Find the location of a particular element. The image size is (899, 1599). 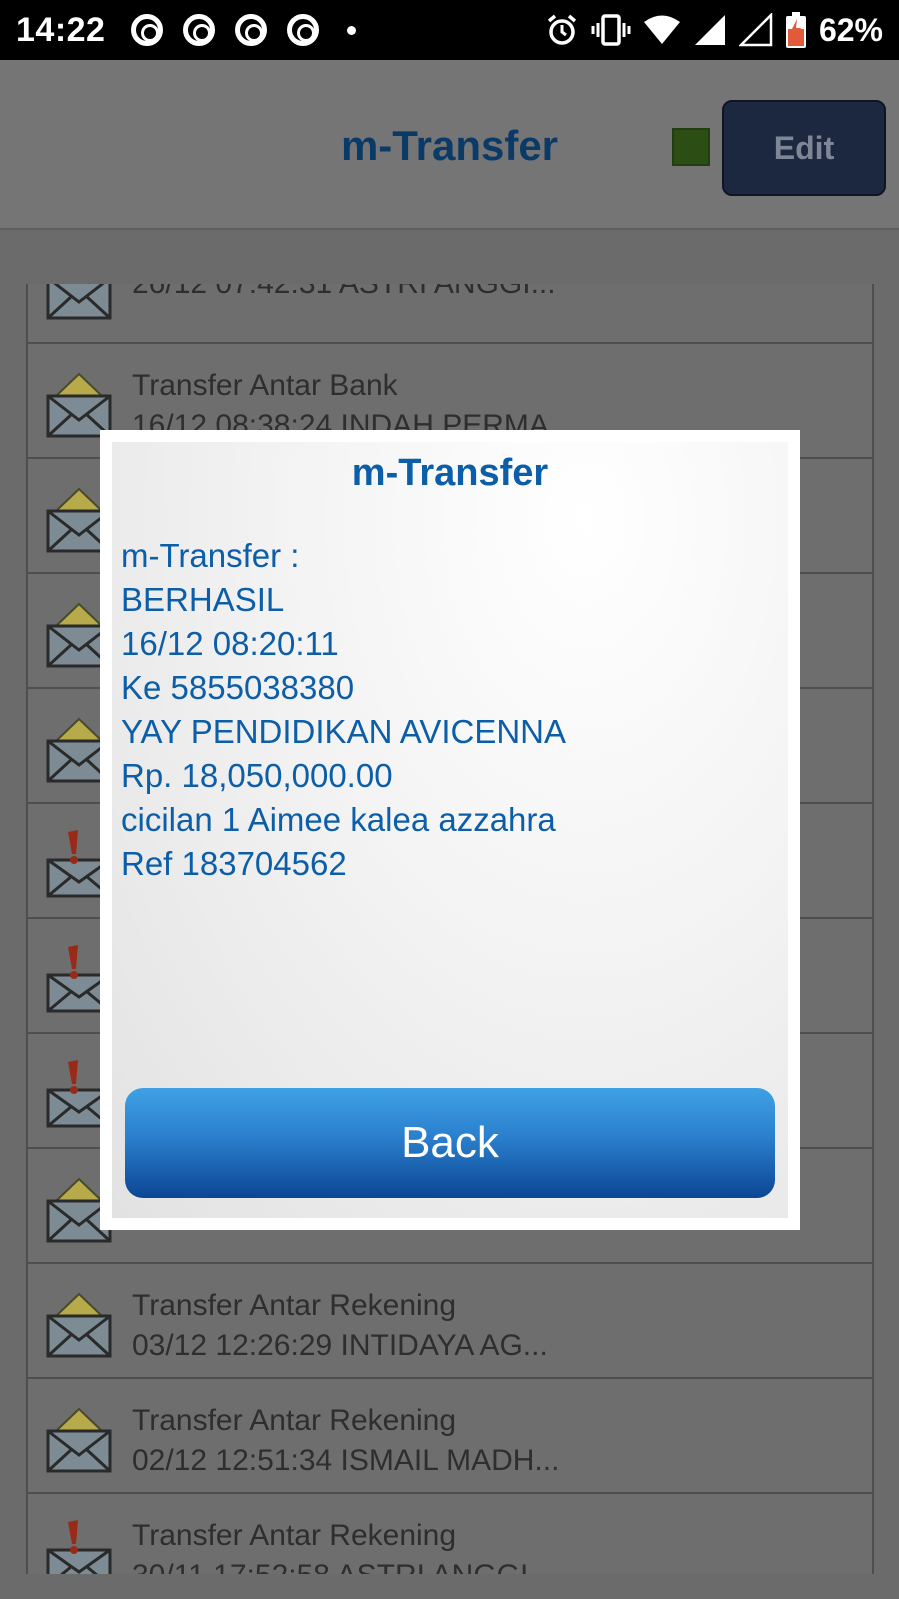

wifi-icon is located at coordinates (661, 29).